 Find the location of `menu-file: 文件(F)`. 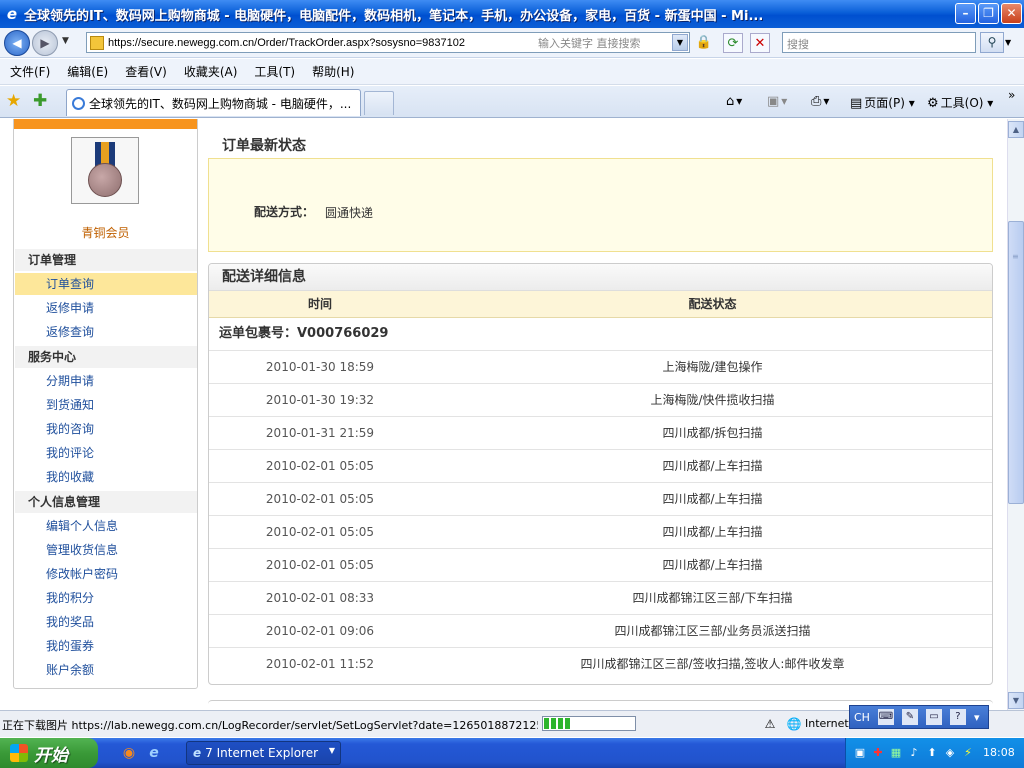

menu-file: 文件(F) is located at coordinates (30, 71).